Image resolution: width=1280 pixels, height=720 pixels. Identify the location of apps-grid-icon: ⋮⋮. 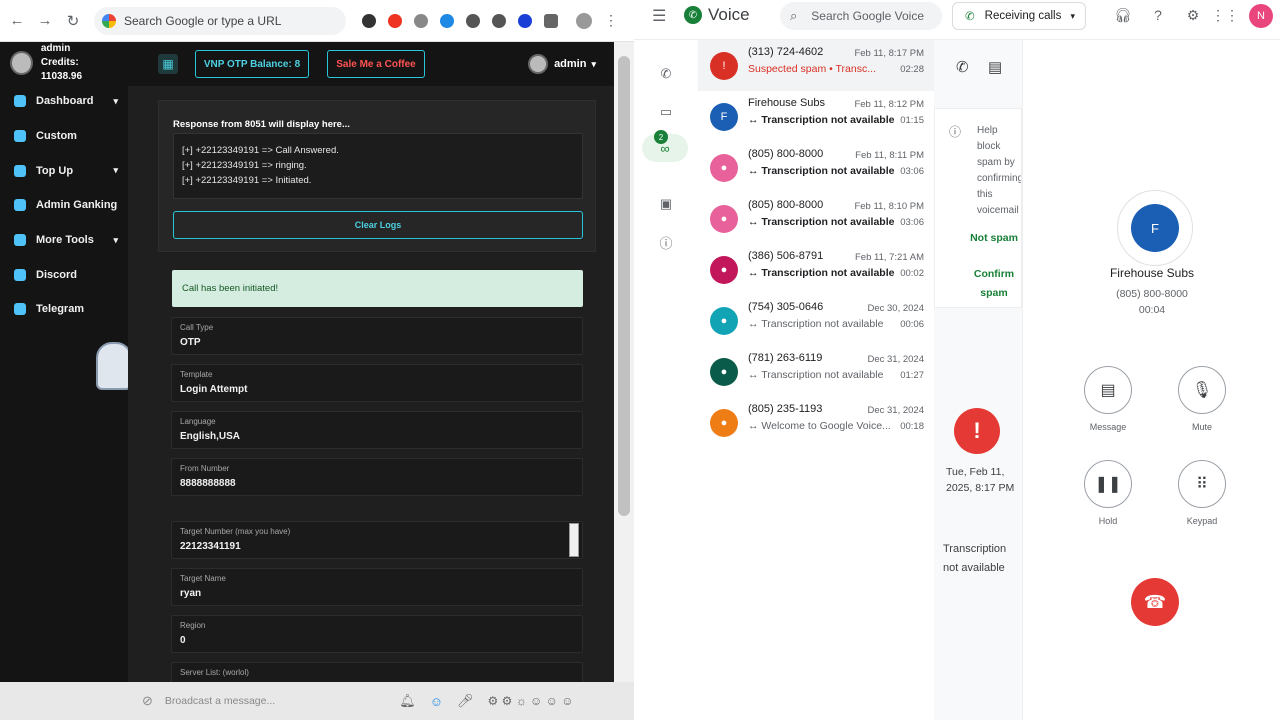
(1225, 15).